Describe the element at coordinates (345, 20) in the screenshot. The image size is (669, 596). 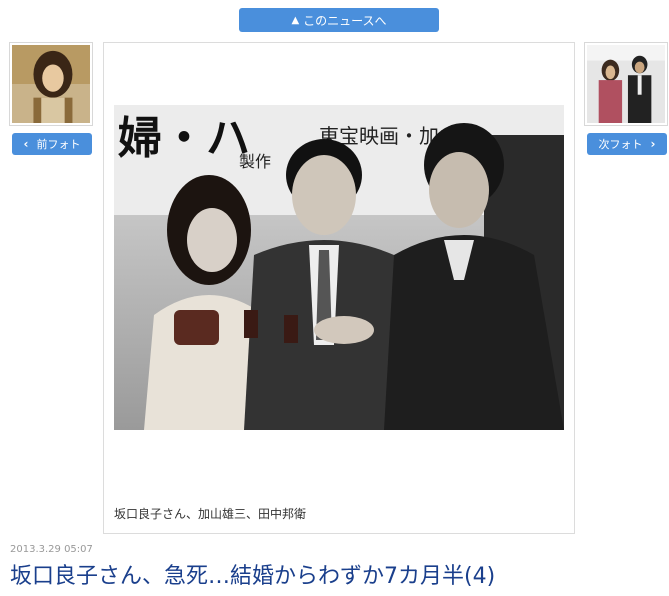
I see `back-to-news-label: このニュースへ` at that location.